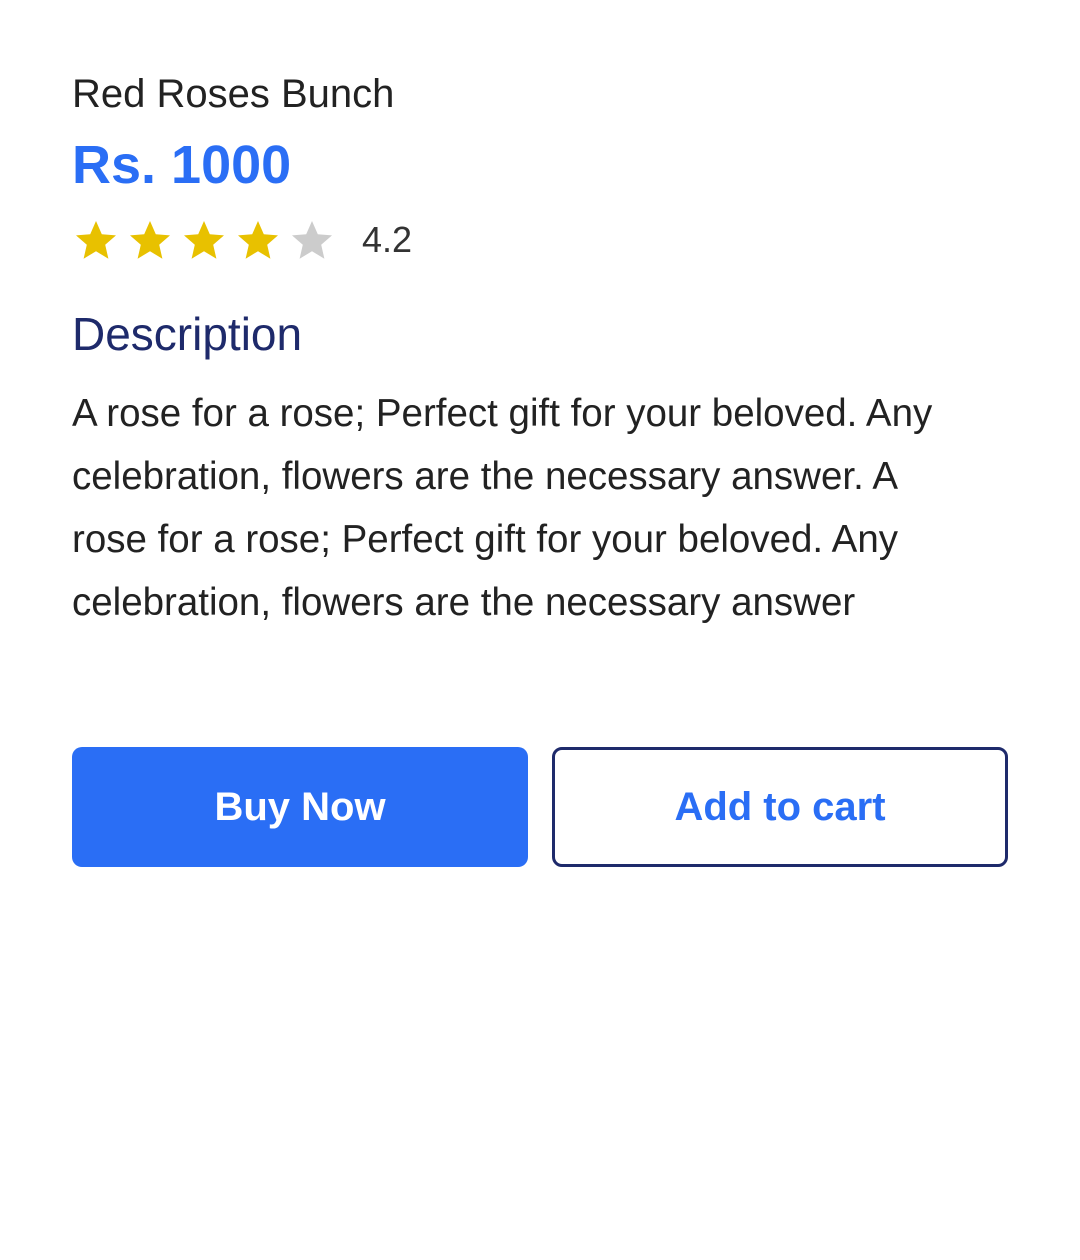 The image size is (1080, 1260). I want to click on product-price: Rs. 1000, so click(182, 165).